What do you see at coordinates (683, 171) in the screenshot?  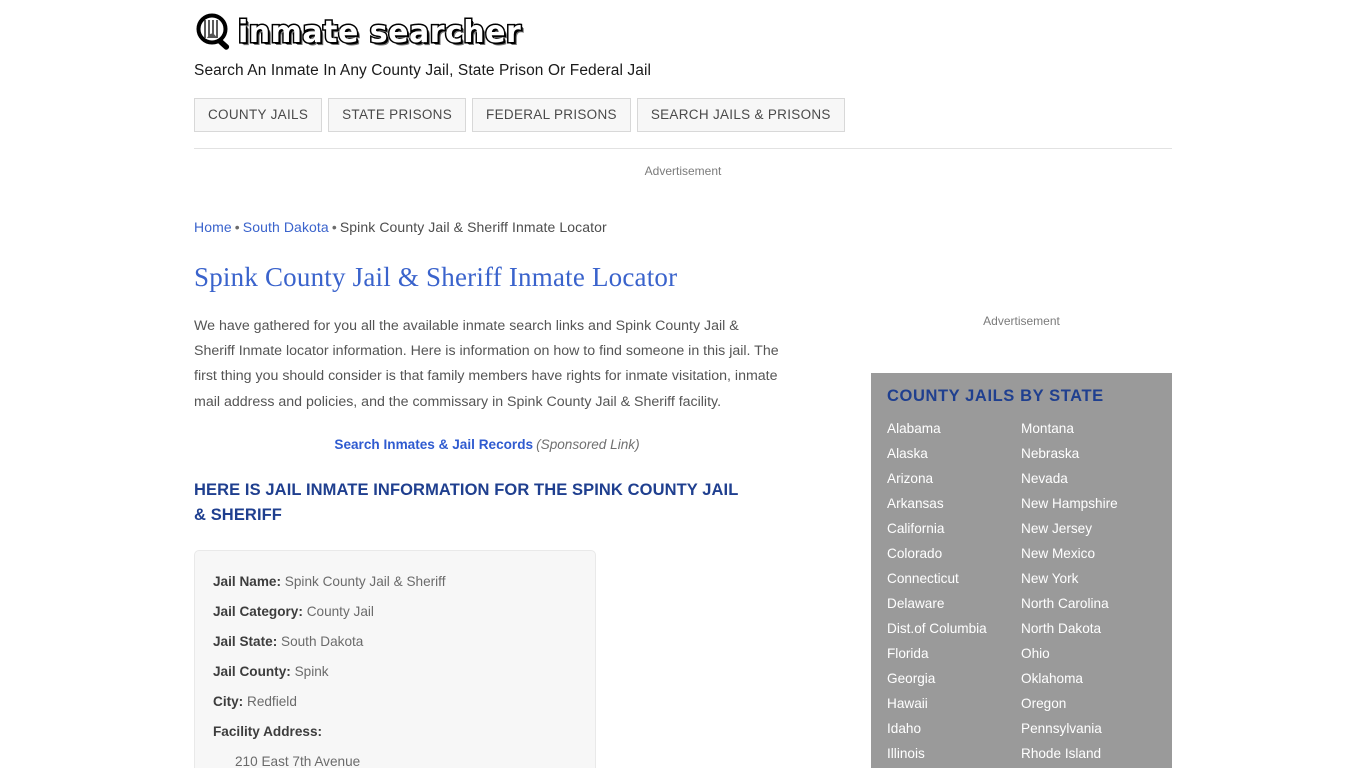 I see `top-advertisement-label: Advertisement` at bounding box center [683, 171].